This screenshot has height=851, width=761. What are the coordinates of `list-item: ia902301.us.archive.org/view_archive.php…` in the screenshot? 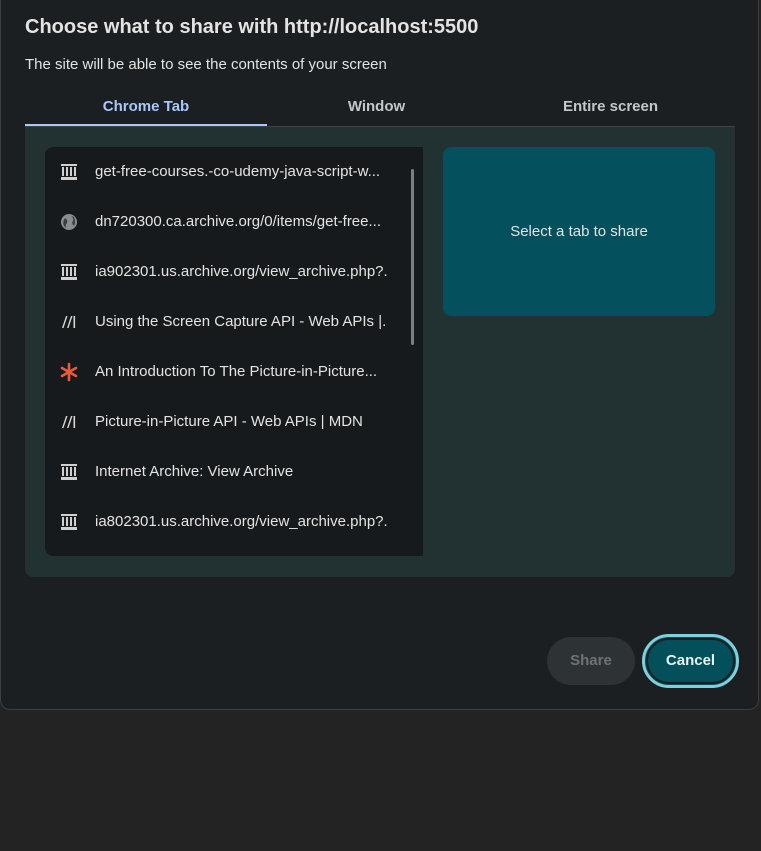 It's located at (224, 272).